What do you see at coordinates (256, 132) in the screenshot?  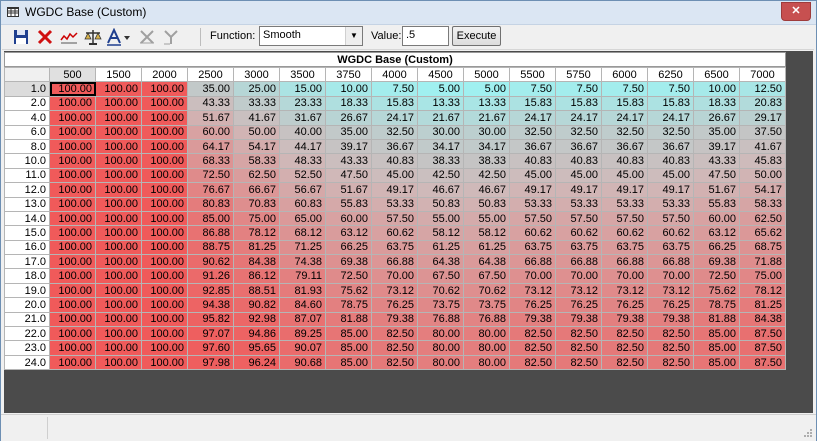 I see `table-cell: 50.00` at bounding box center [256, 132].